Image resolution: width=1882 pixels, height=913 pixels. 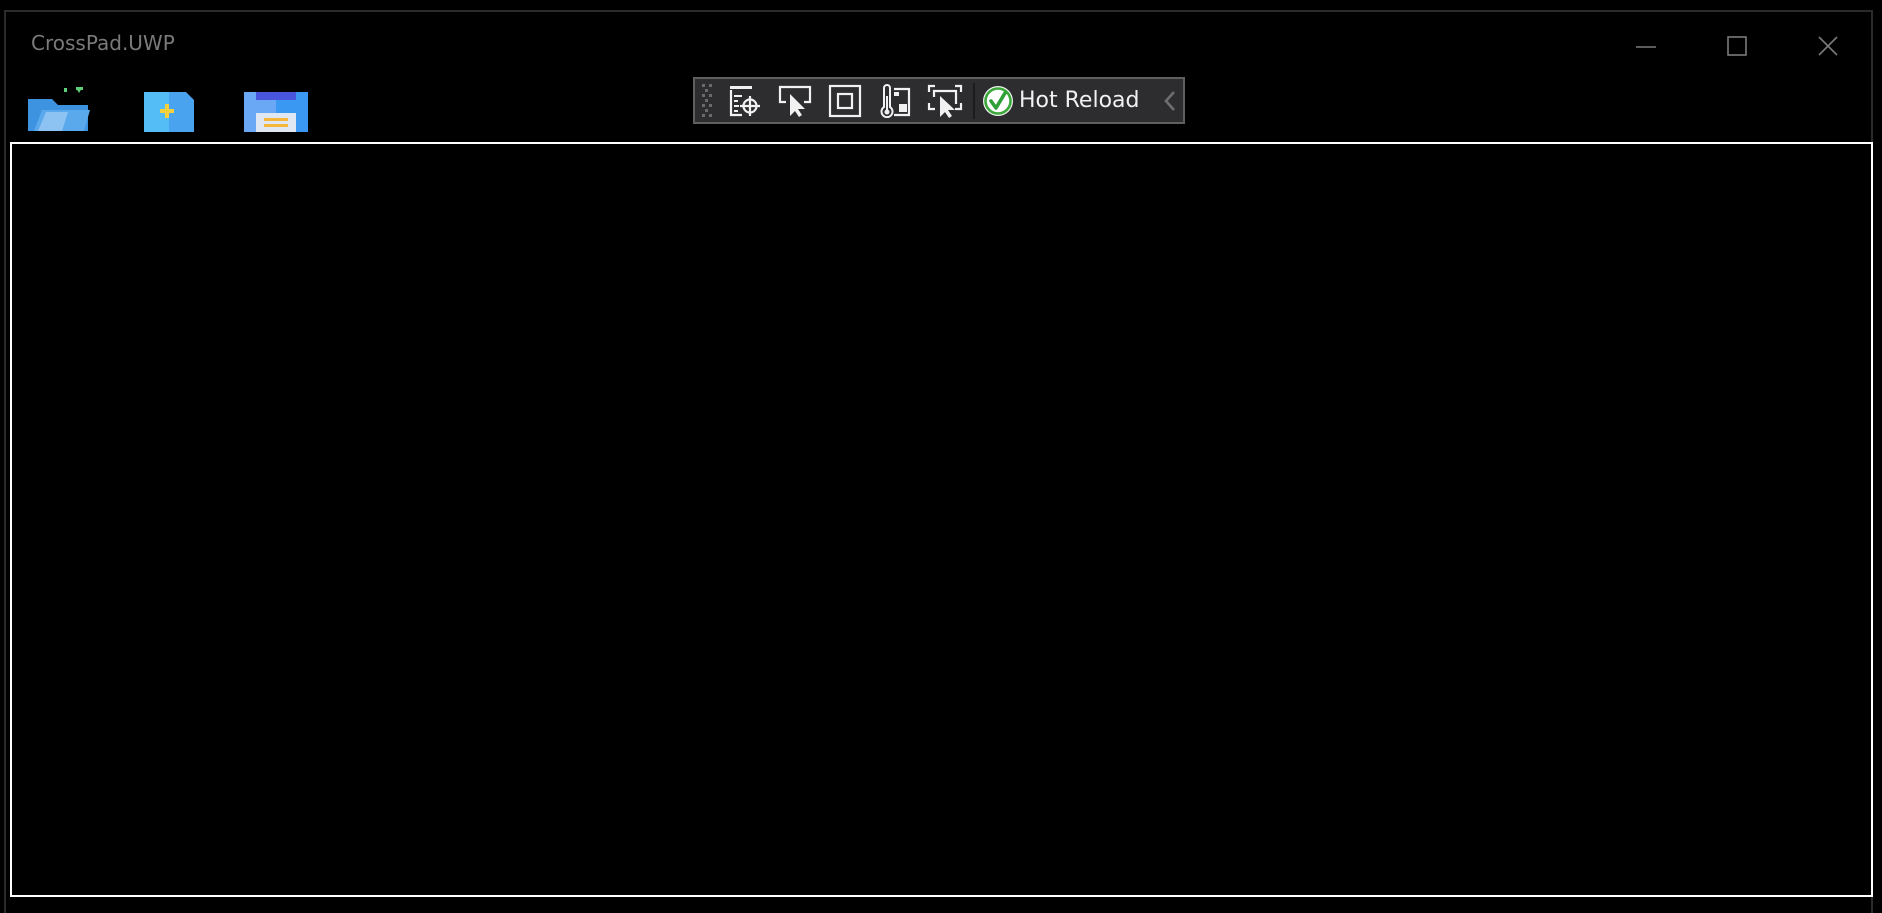 What do you see at coordinates (276, 112) in the screenshot?
I see `save-icon` at bounding box center [276, 112].